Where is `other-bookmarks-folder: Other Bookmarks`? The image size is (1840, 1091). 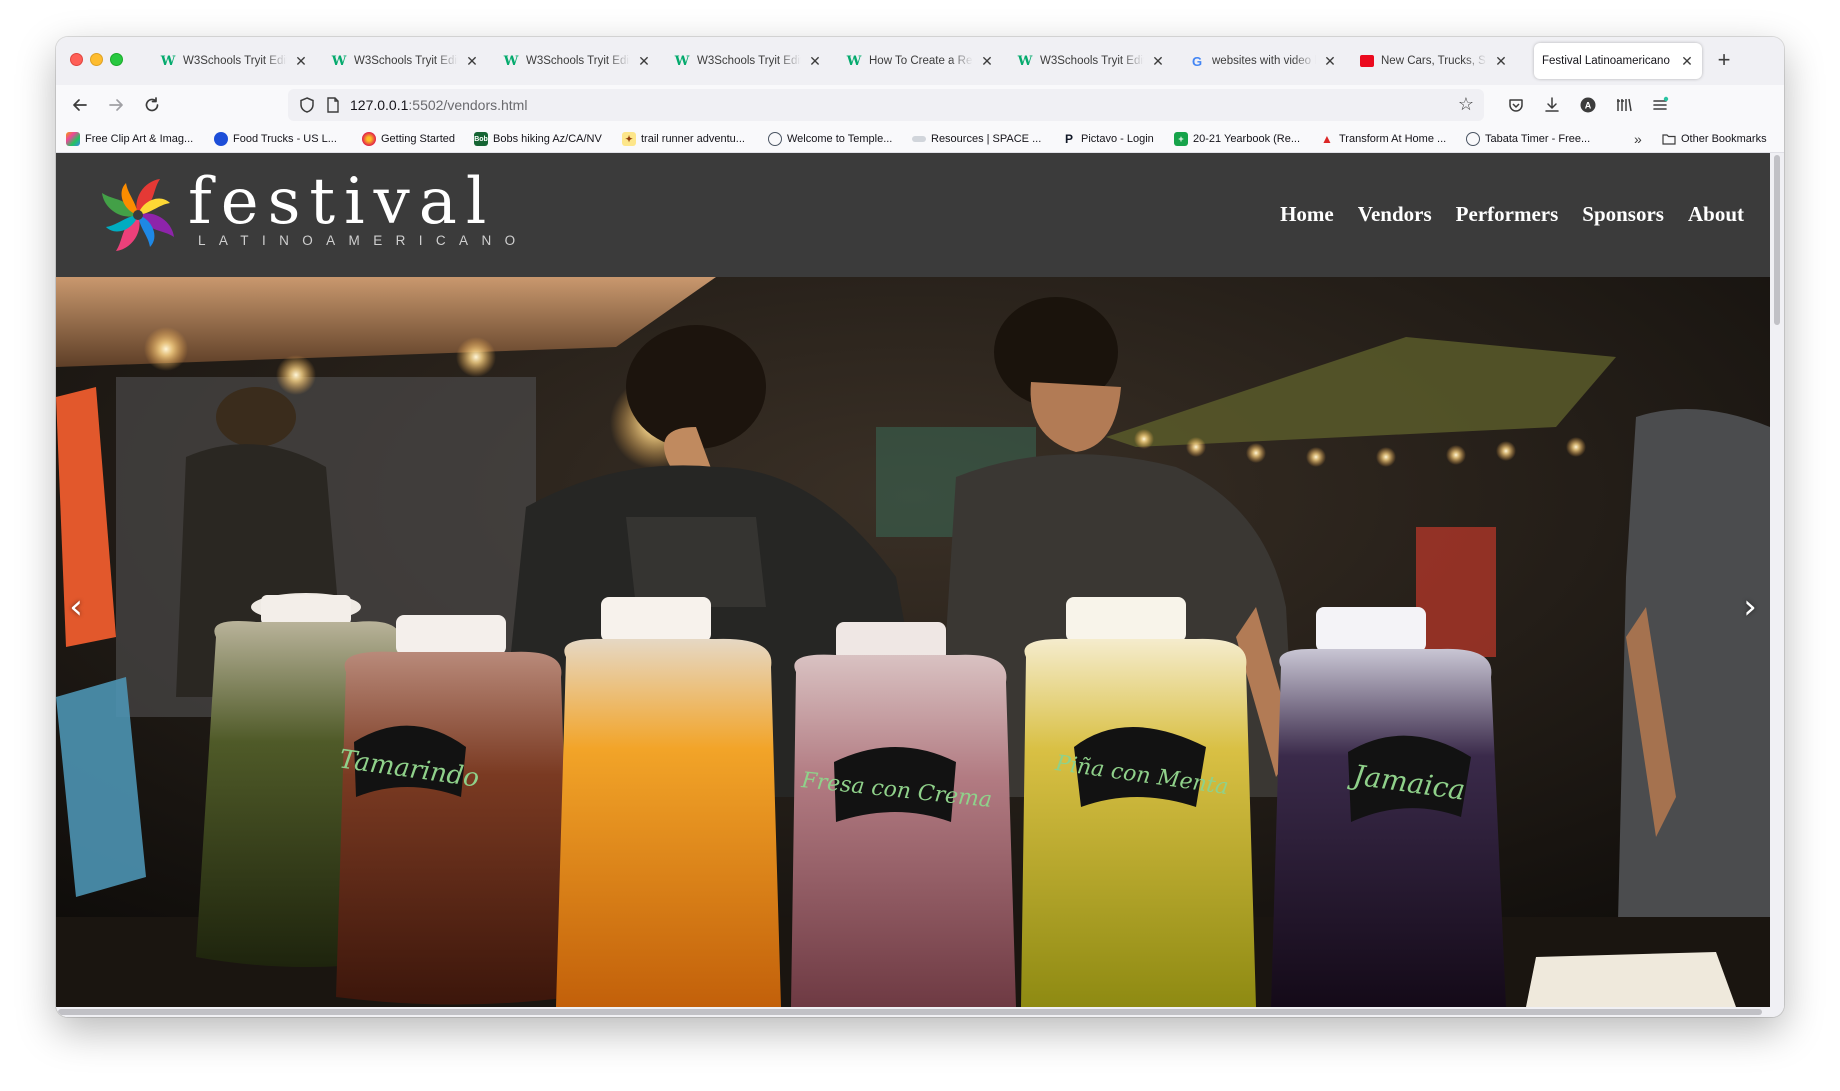 other-bookmarks-folder: Other Bookmarks is located at coordinates (1714, 139).